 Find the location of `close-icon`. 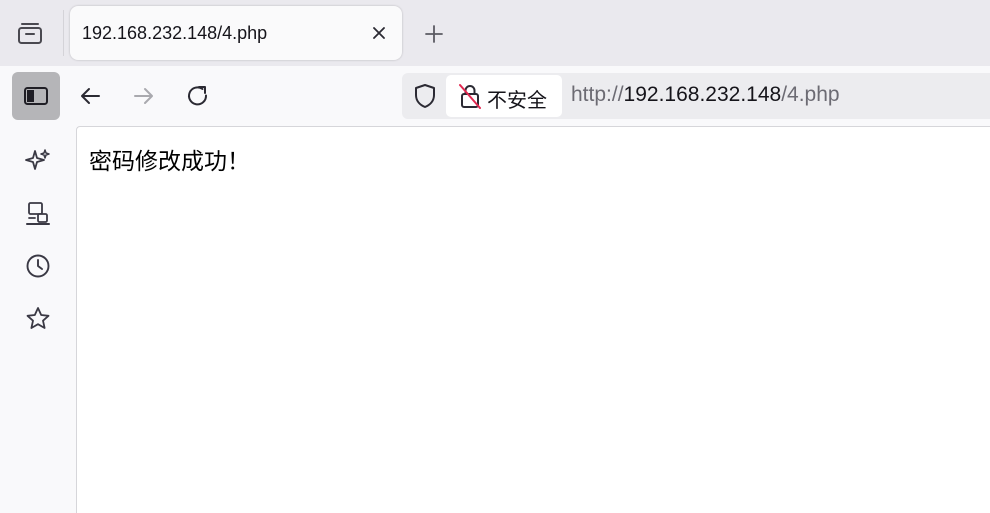

close-icon is located at coordinates (379, 33).